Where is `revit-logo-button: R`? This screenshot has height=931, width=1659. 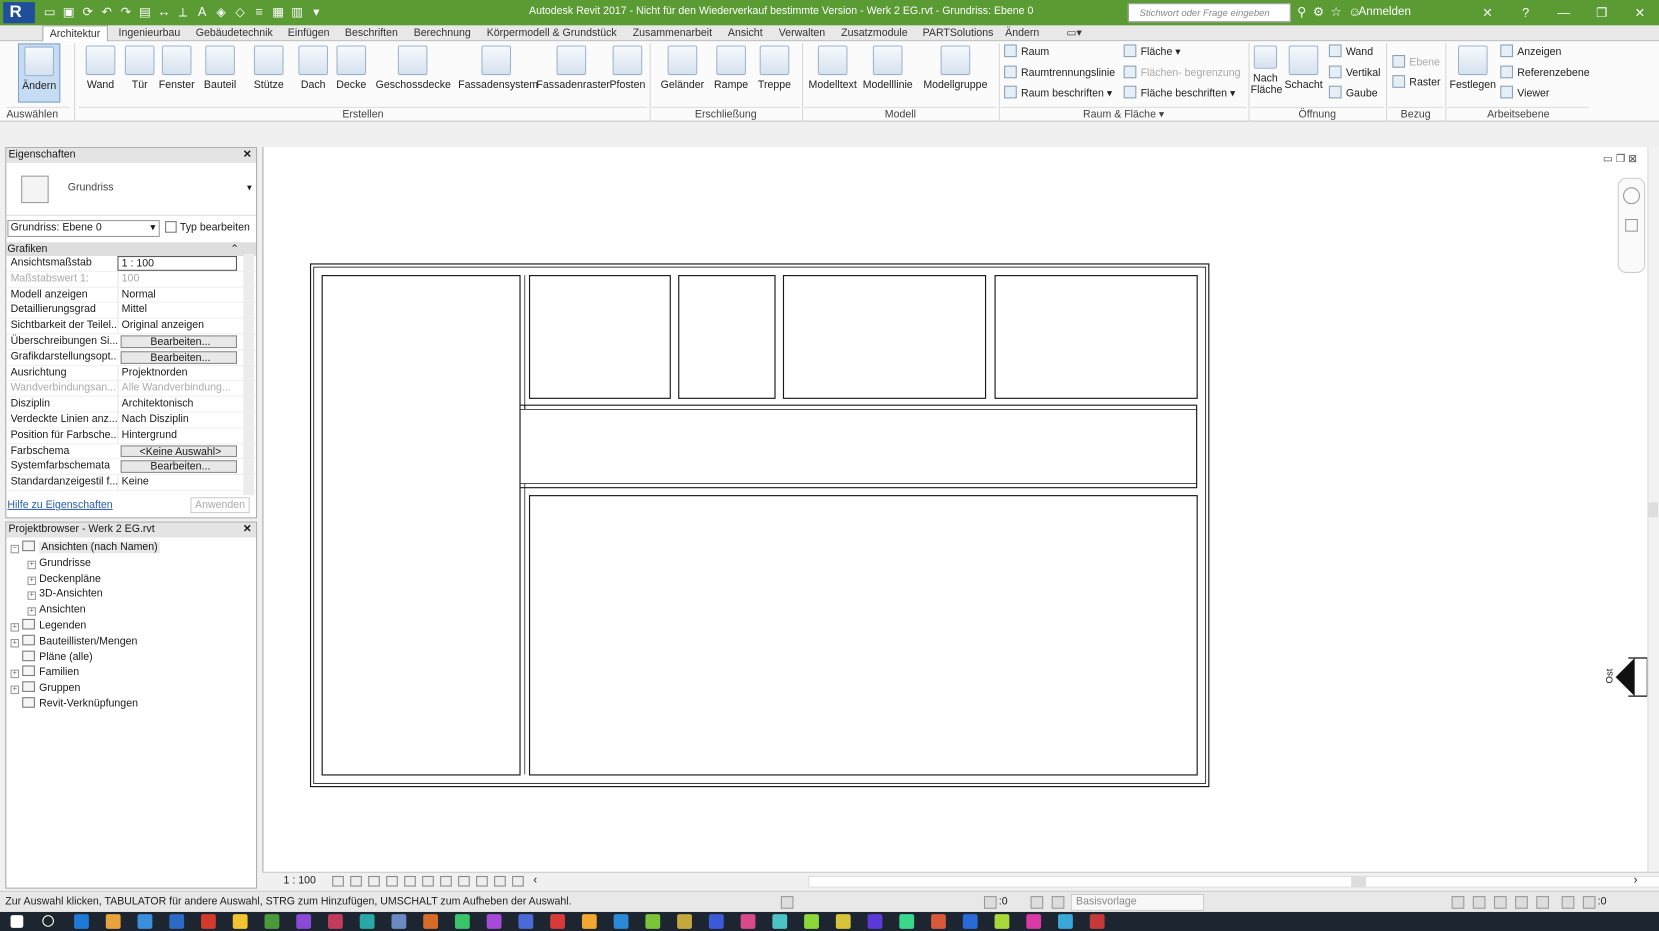
revit-logo-button: R is located at coordinates (19, 13).